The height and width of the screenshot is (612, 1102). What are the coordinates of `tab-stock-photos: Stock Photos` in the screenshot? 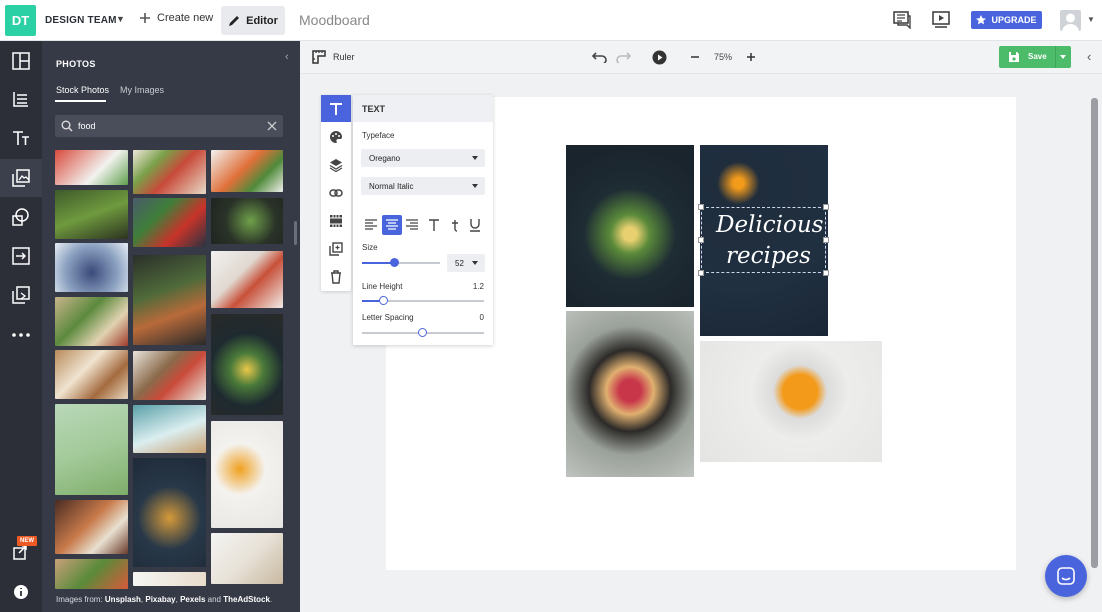 It's located at (82, 90).